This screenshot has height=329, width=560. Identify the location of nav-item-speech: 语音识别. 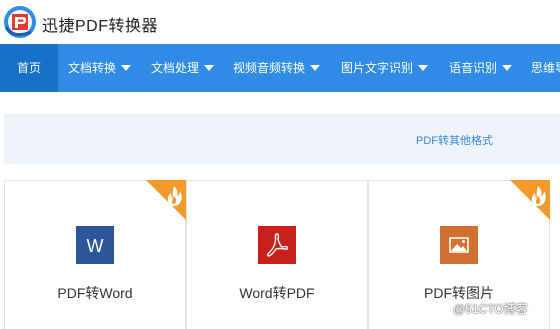
(481, 68).